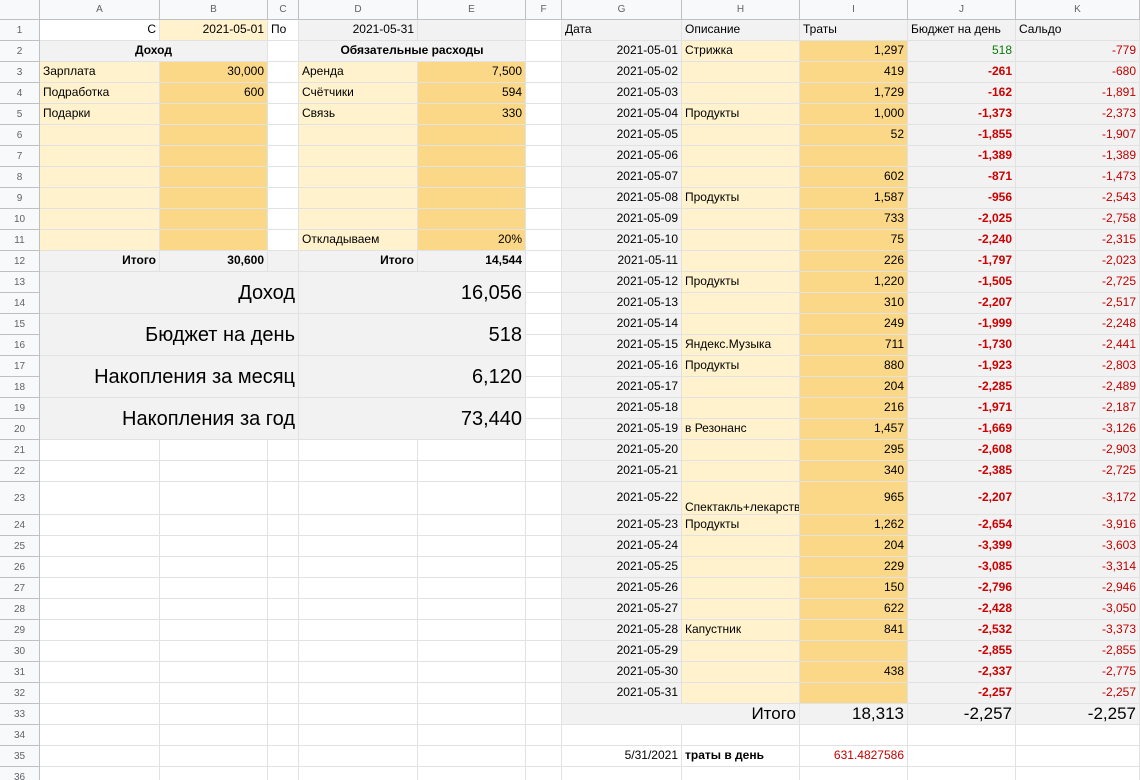 The width and height of the screenshot is (1140, 780). I want to click on row-header-30: 30, so click(20, 651).